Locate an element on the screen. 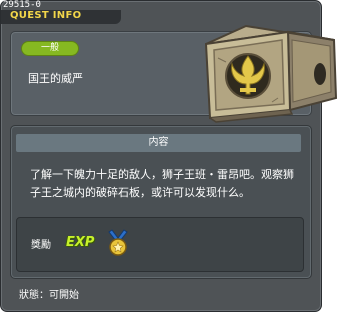  quest-id-label: 29515-0 is located at coordinates (22, 5).